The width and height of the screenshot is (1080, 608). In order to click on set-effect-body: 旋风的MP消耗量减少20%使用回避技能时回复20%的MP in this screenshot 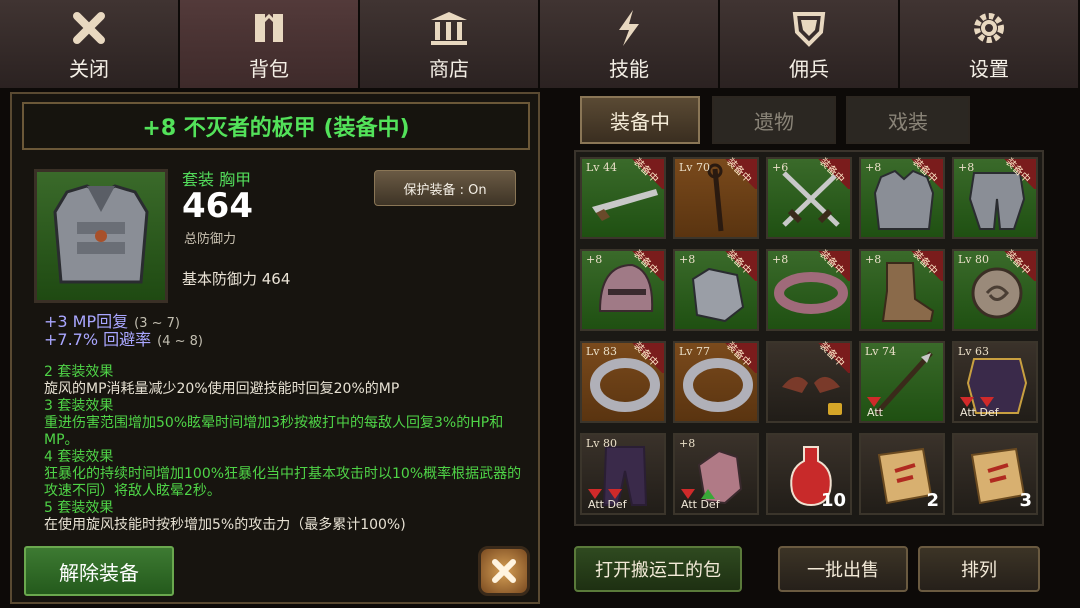, I will do `click(222, 389)`.